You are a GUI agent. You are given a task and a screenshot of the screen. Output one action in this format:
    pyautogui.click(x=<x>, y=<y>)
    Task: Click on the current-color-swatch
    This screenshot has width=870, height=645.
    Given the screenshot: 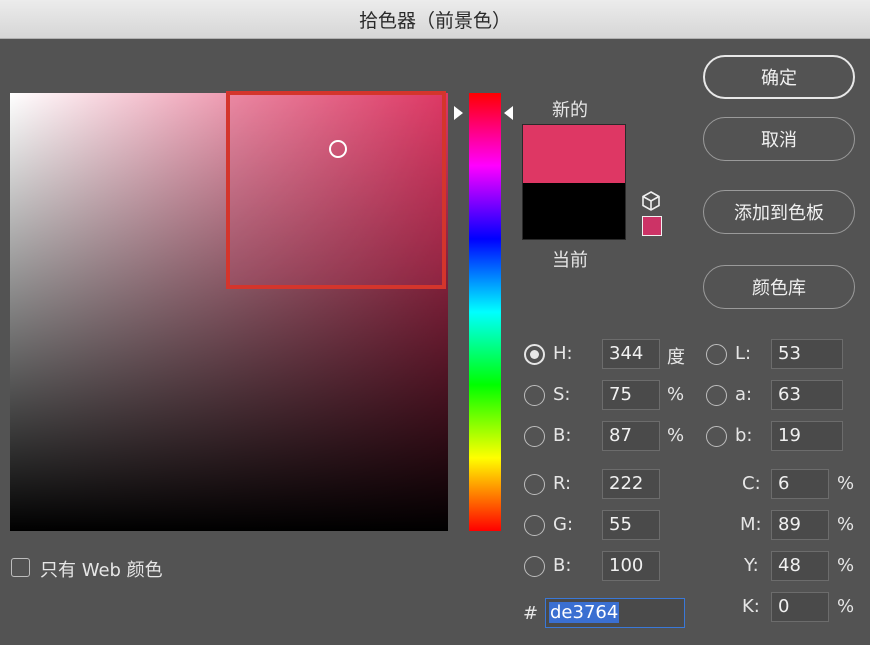 What is the action you would take?
    pyautogui.click(x=574, y=211)
    